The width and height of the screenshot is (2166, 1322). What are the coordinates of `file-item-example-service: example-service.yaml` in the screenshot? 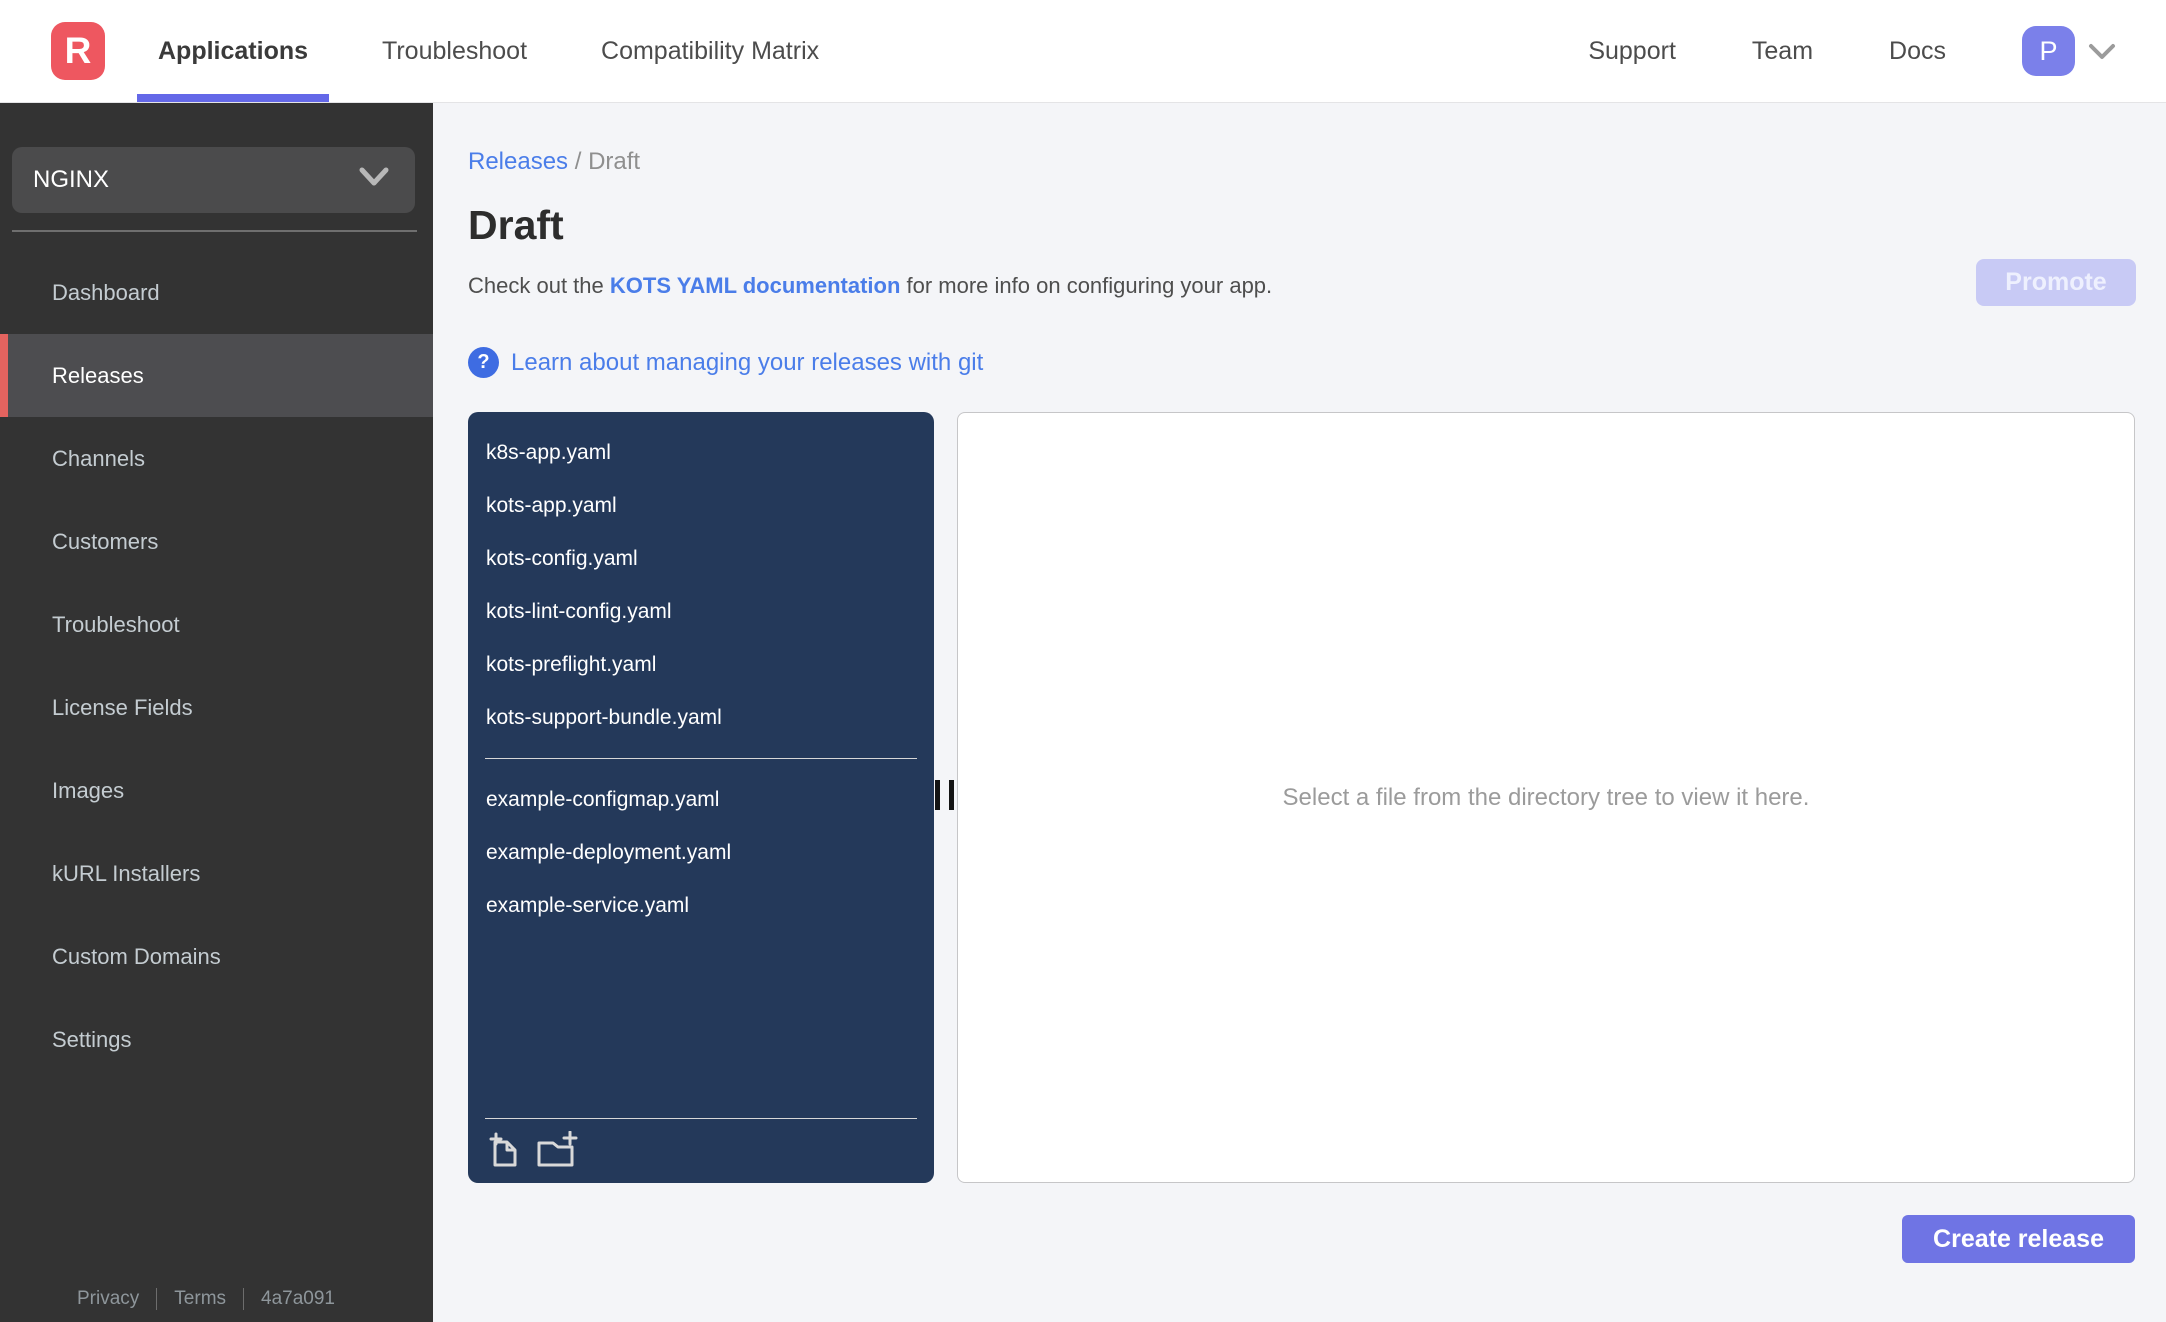 It's located at (701, 905).